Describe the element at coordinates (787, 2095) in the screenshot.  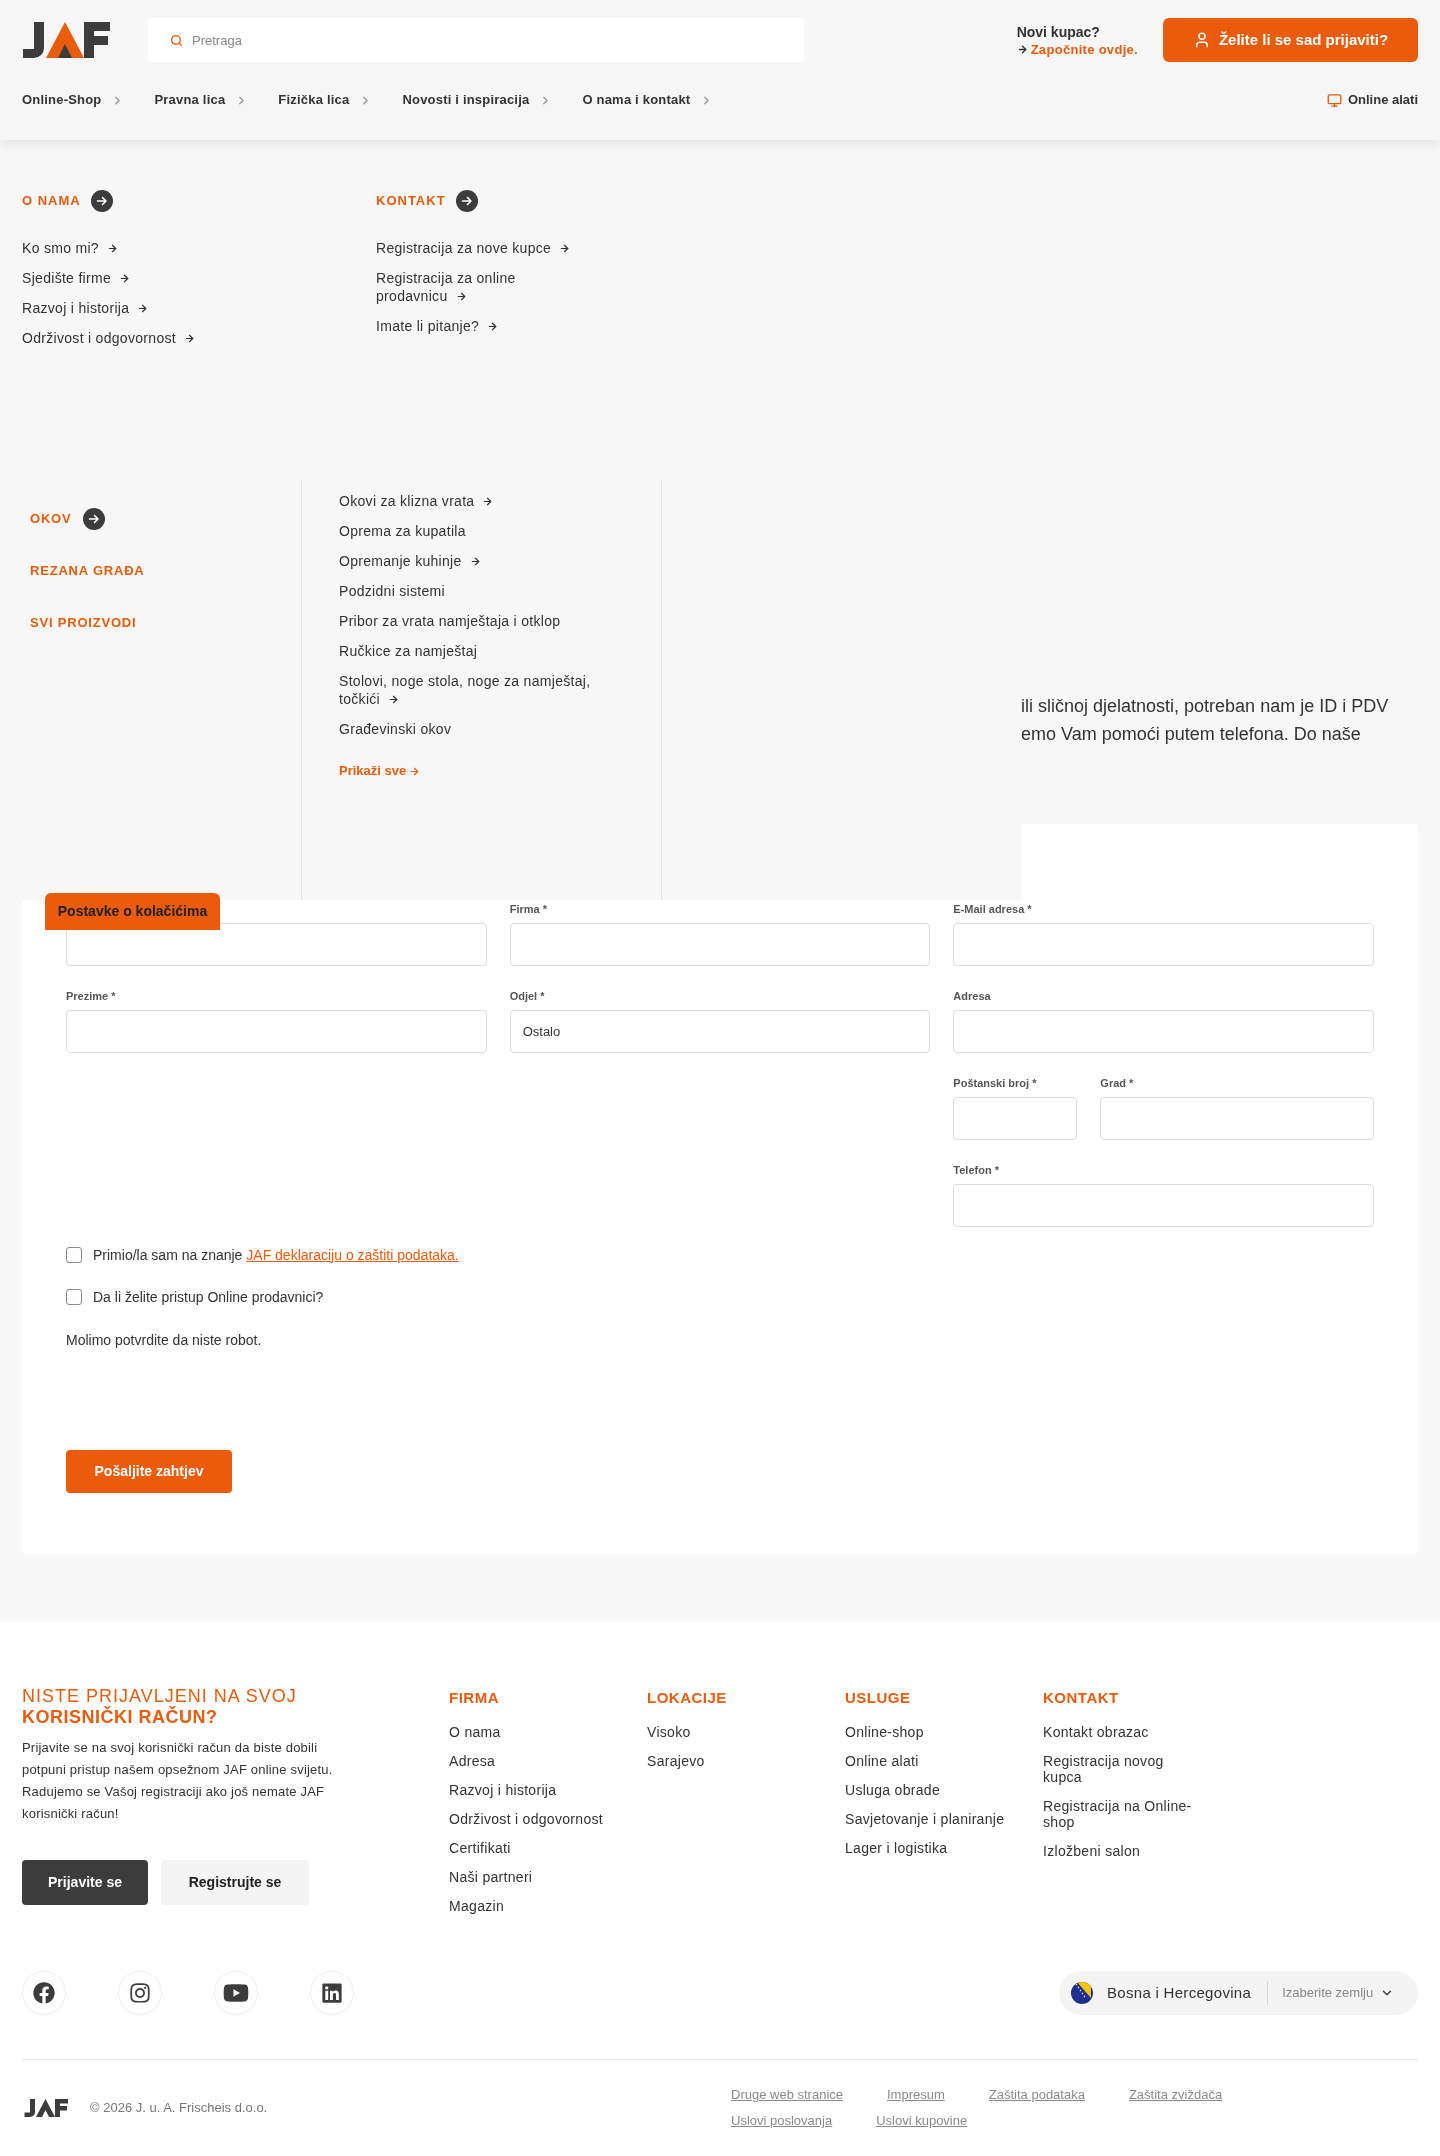
I see `legal-link: Druge web stranice` at that location.